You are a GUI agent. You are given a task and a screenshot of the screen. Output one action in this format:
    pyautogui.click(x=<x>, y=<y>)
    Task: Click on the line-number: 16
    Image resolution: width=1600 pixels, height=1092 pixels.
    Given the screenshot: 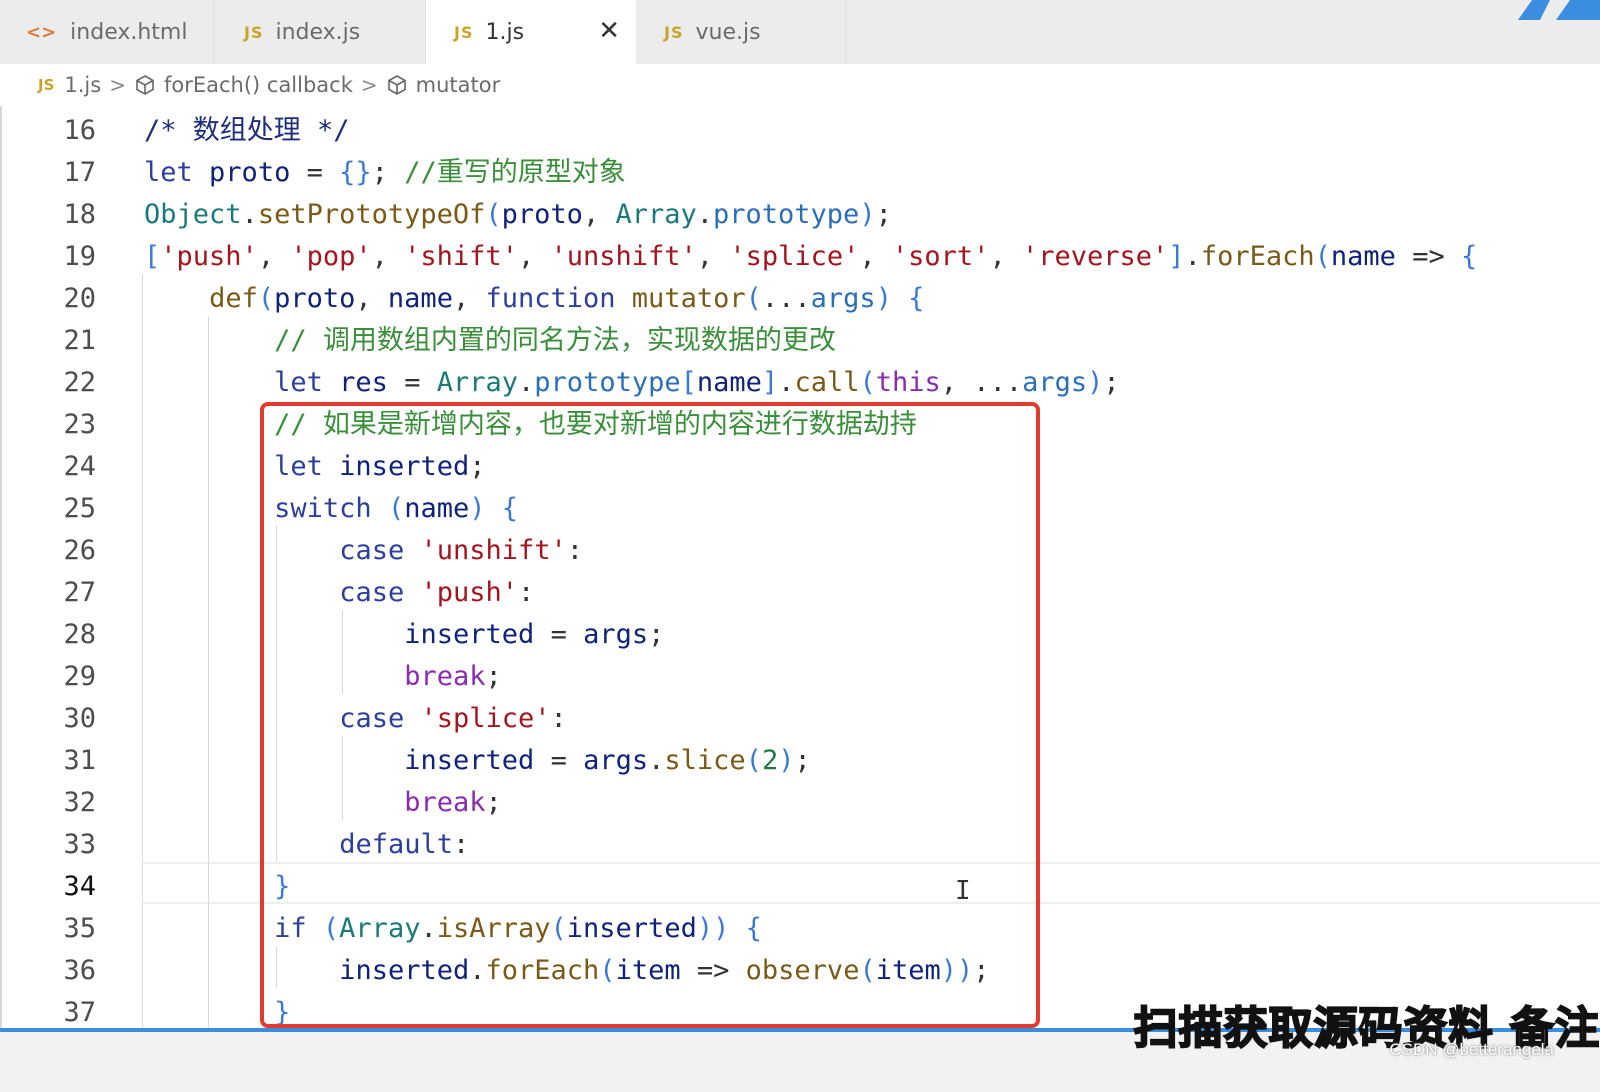 What is the action you would take?
    pyautogui.click(x=79, y=130)
    